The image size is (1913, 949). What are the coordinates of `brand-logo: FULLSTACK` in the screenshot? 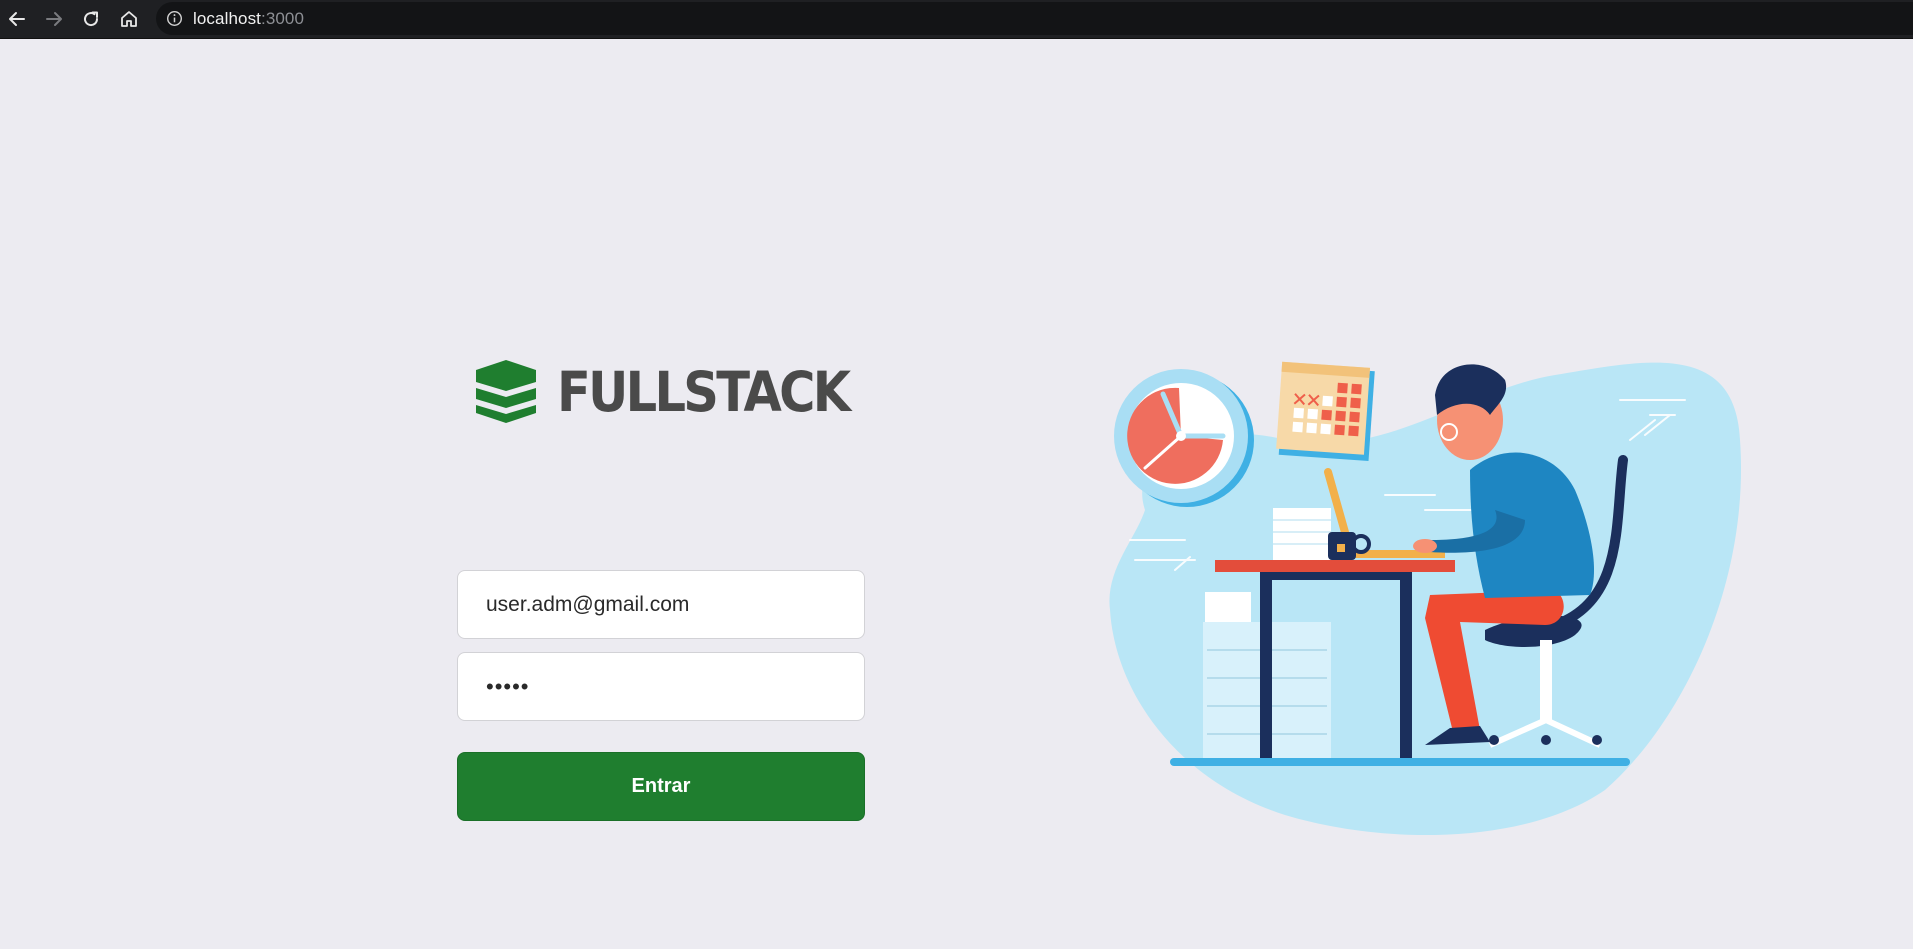 It's located at (675, 392).